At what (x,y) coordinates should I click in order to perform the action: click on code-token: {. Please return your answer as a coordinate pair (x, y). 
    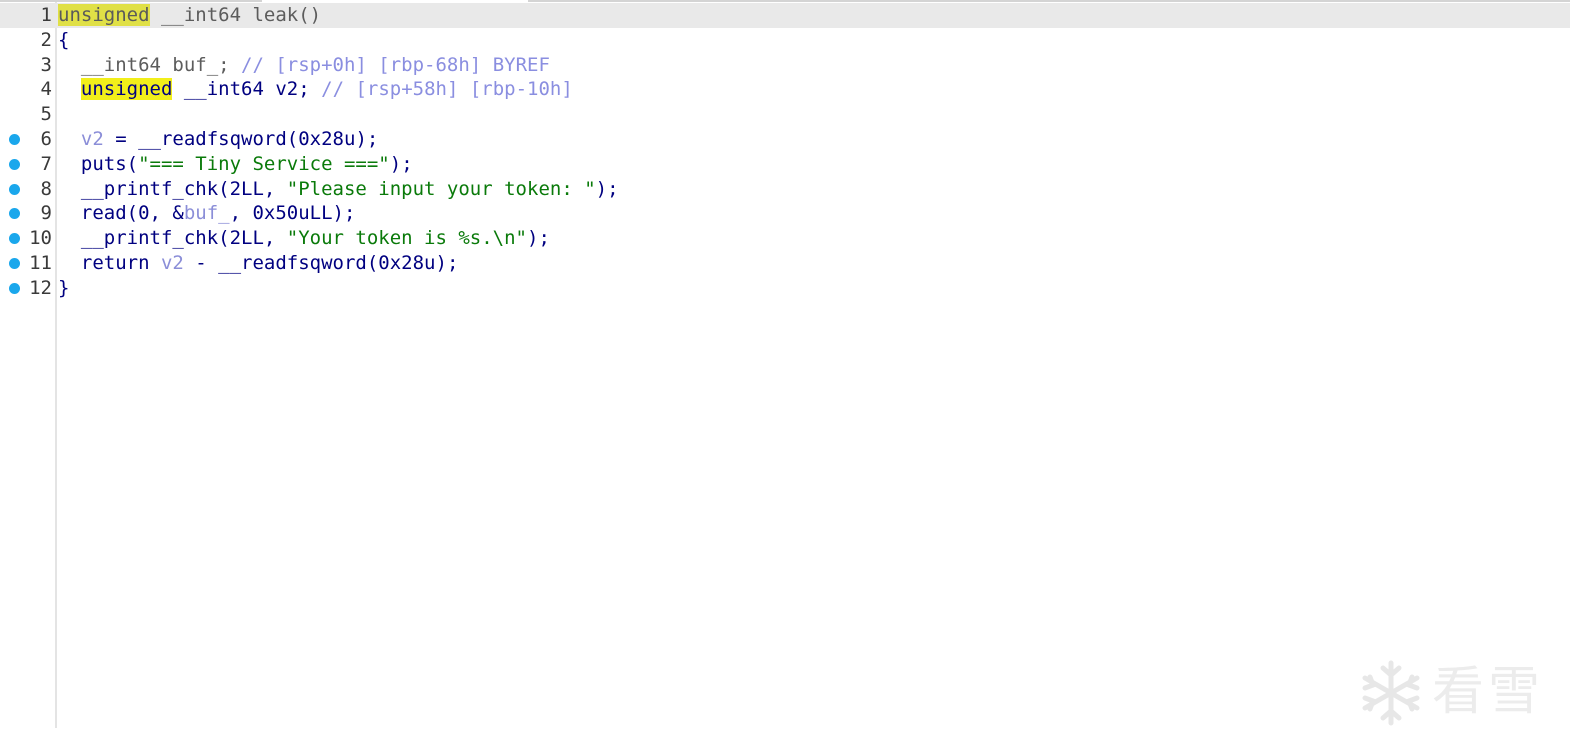
    Looking at the image, I should click on (64, 39).